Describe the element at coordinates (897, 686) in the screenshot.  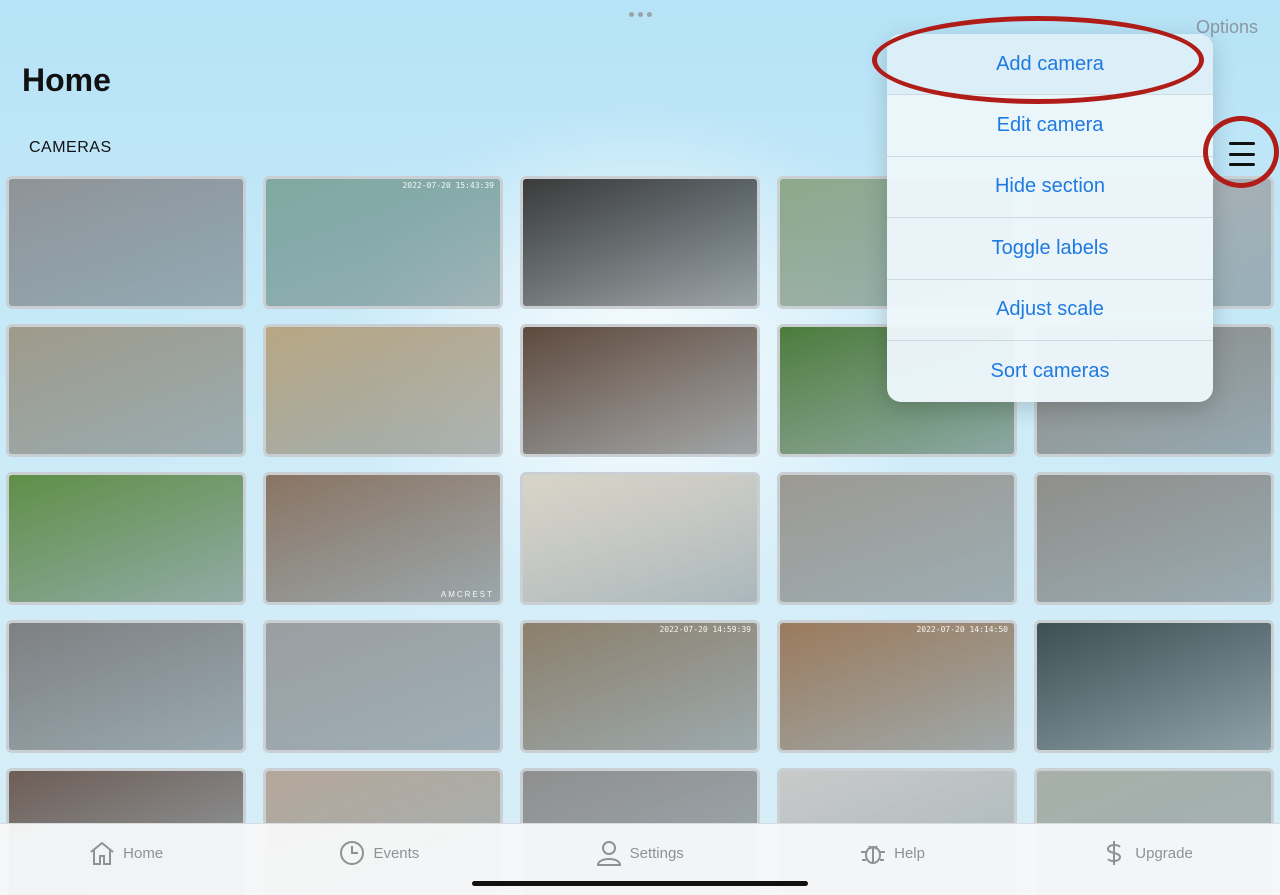
I see `camera-tile: 2022-07-20 14:14:50` at that location.